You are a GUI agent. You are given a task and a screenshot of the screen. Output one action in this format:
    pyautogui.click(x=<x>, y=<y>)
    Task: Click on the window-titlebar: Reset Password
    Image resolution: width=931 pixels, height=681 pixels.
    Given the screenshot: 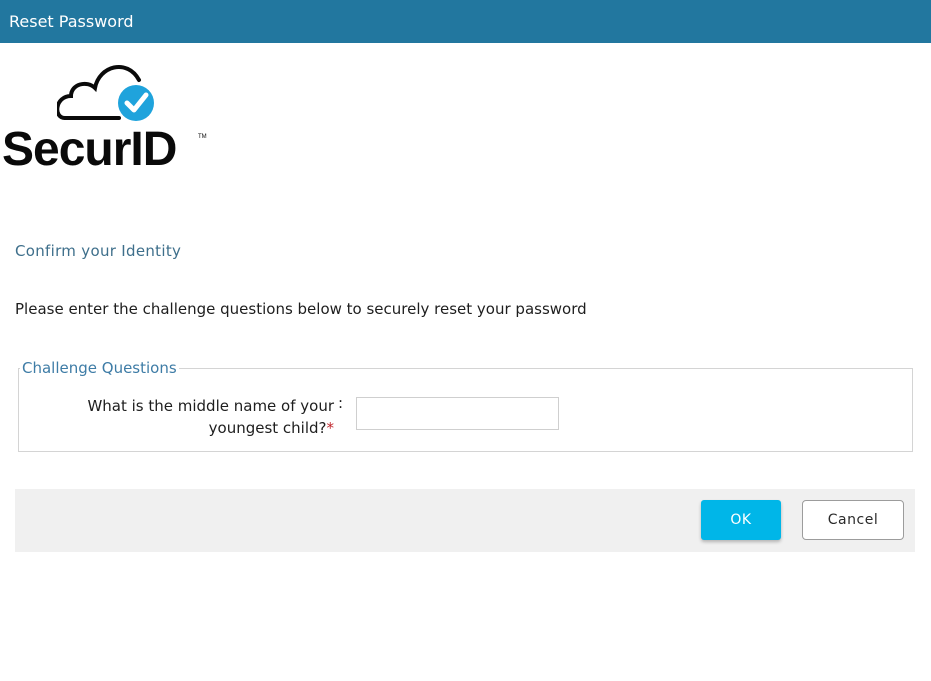 What is the action you would take?
    pyautogui.click(x=465, y=21)
    